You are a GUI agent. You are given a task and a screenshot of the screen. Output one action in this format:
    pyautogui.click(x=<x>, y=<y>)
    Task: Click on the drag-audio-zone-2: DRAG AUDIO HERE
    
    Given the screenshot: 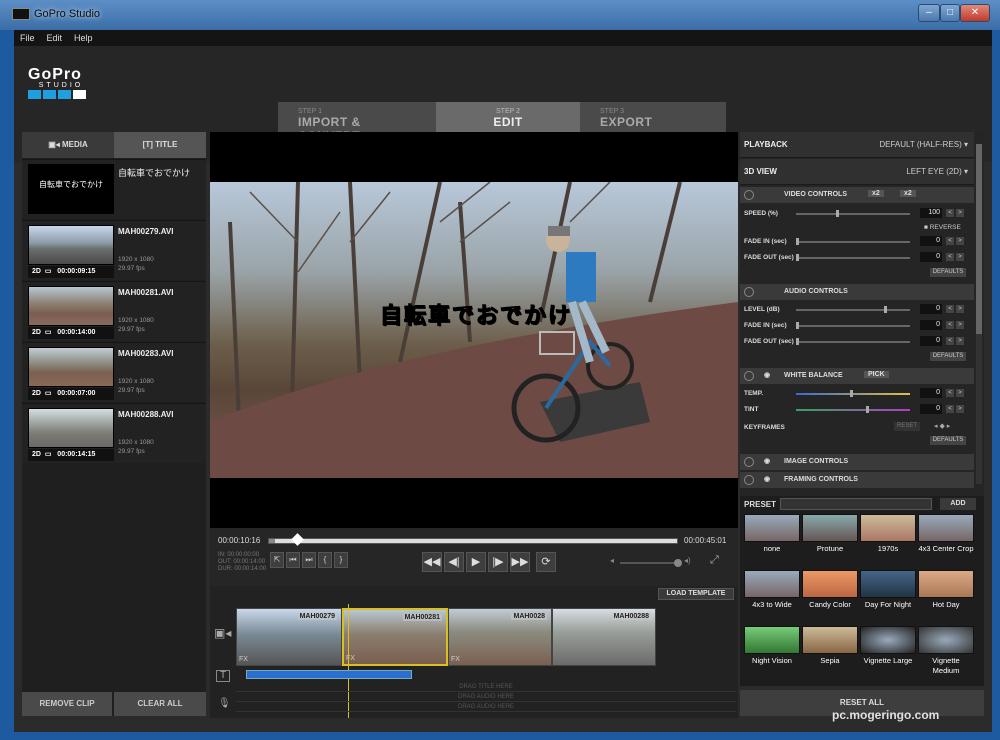 What is the action you would take?
    pyautogui.click(x=486, y=707)
    